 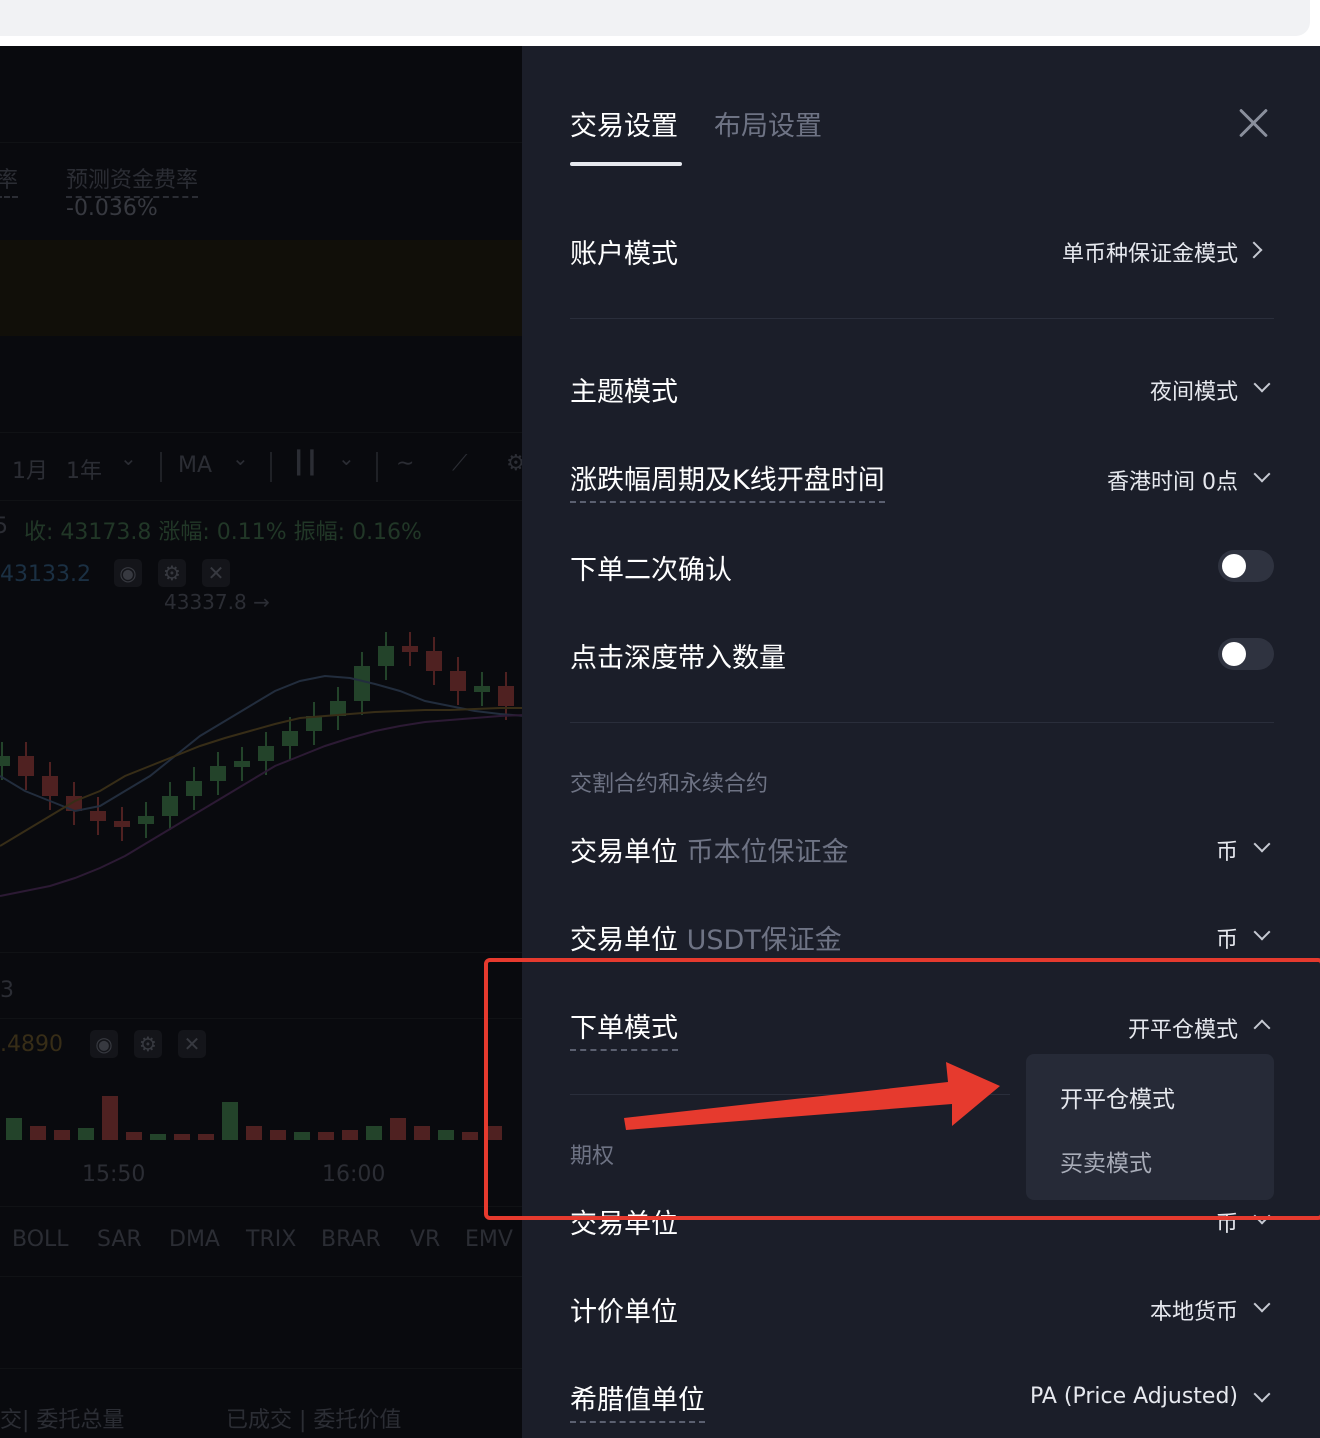 What do you see at coordinates (4, 526) in the screenshot?
I see `ohlc-prefix: 5` at bounding box center [4, 526].